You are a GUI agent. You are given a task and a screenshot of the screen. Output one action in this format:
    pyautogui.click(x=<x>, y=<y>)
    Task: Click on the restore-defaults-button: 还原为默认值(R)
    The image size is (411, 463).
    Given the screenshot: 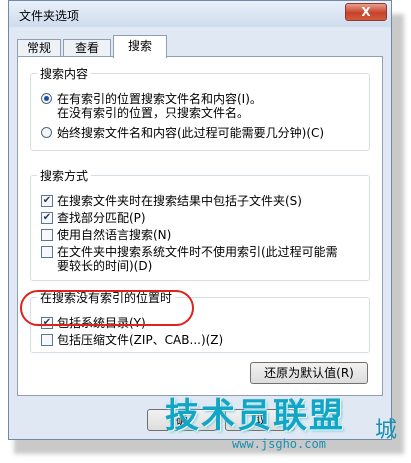 What is the action you would take?
    pyautogui.click(x=309, y=373)
    